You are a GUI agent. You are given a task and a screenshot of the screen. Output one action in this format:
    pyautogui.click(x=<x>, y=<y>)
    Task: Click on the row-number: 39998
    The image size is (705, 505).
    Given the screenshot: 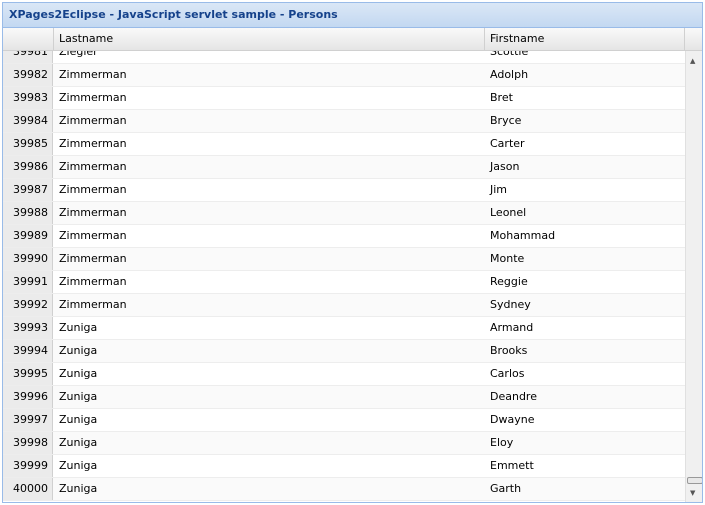 What is the action you would take?
    pyautogui.click(x=28, y=443)
    